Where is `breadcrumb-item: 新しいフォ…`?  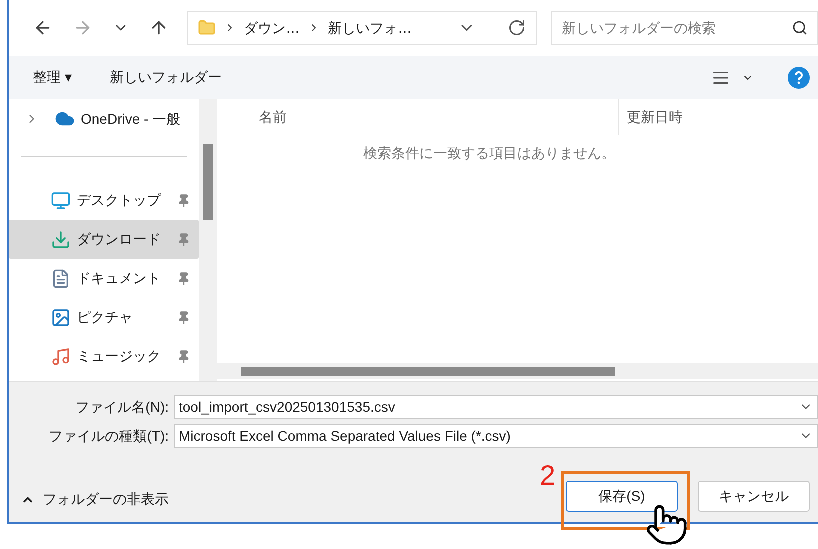 breadcrumb-item: 新しいフォ… is located at coordinates (370, 28).